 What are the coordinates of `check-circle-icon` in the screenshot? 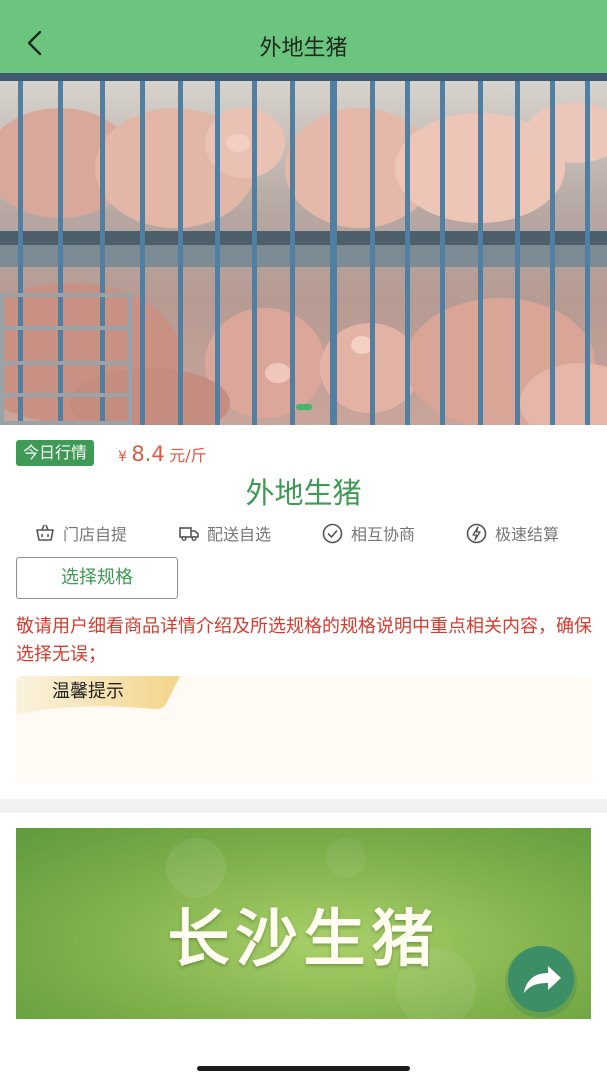 It's located at (332, 533).